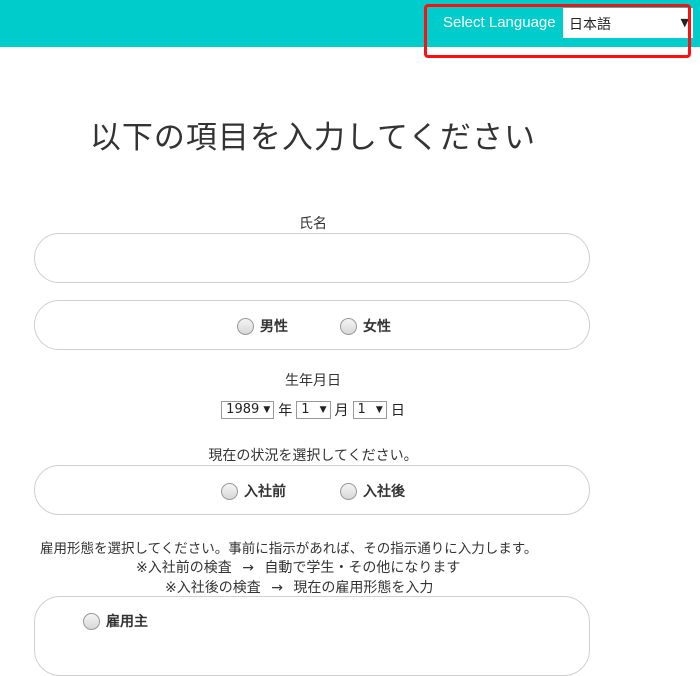 This screenshot has height=676, width=700. What do you see at coordinates (384, 492) in the screenshot?
I see `status-after-label: 入社後` at bounding box center [384, 492].